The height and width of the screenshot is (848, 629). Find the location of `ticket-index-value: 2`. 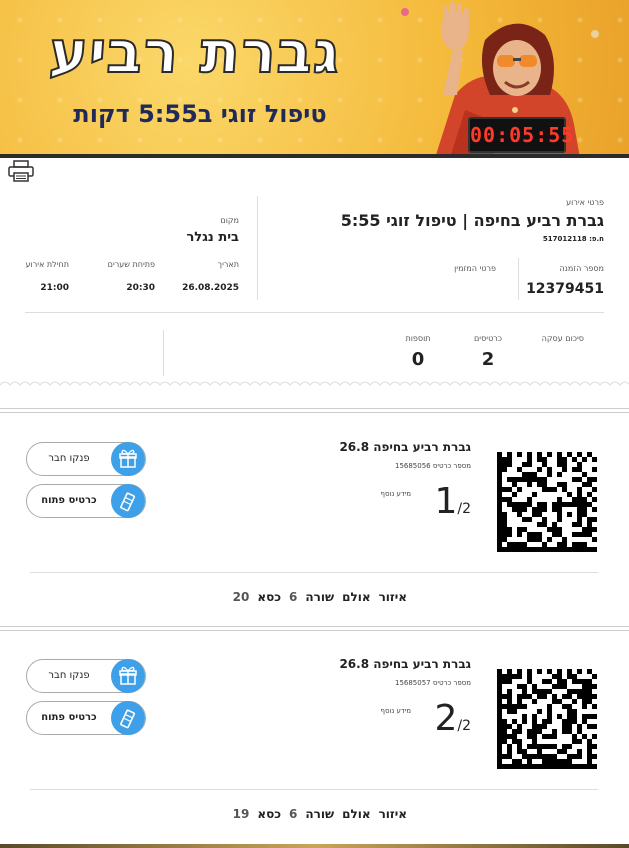

ticket-index-value: 2 is located at coordinates (446, 718).